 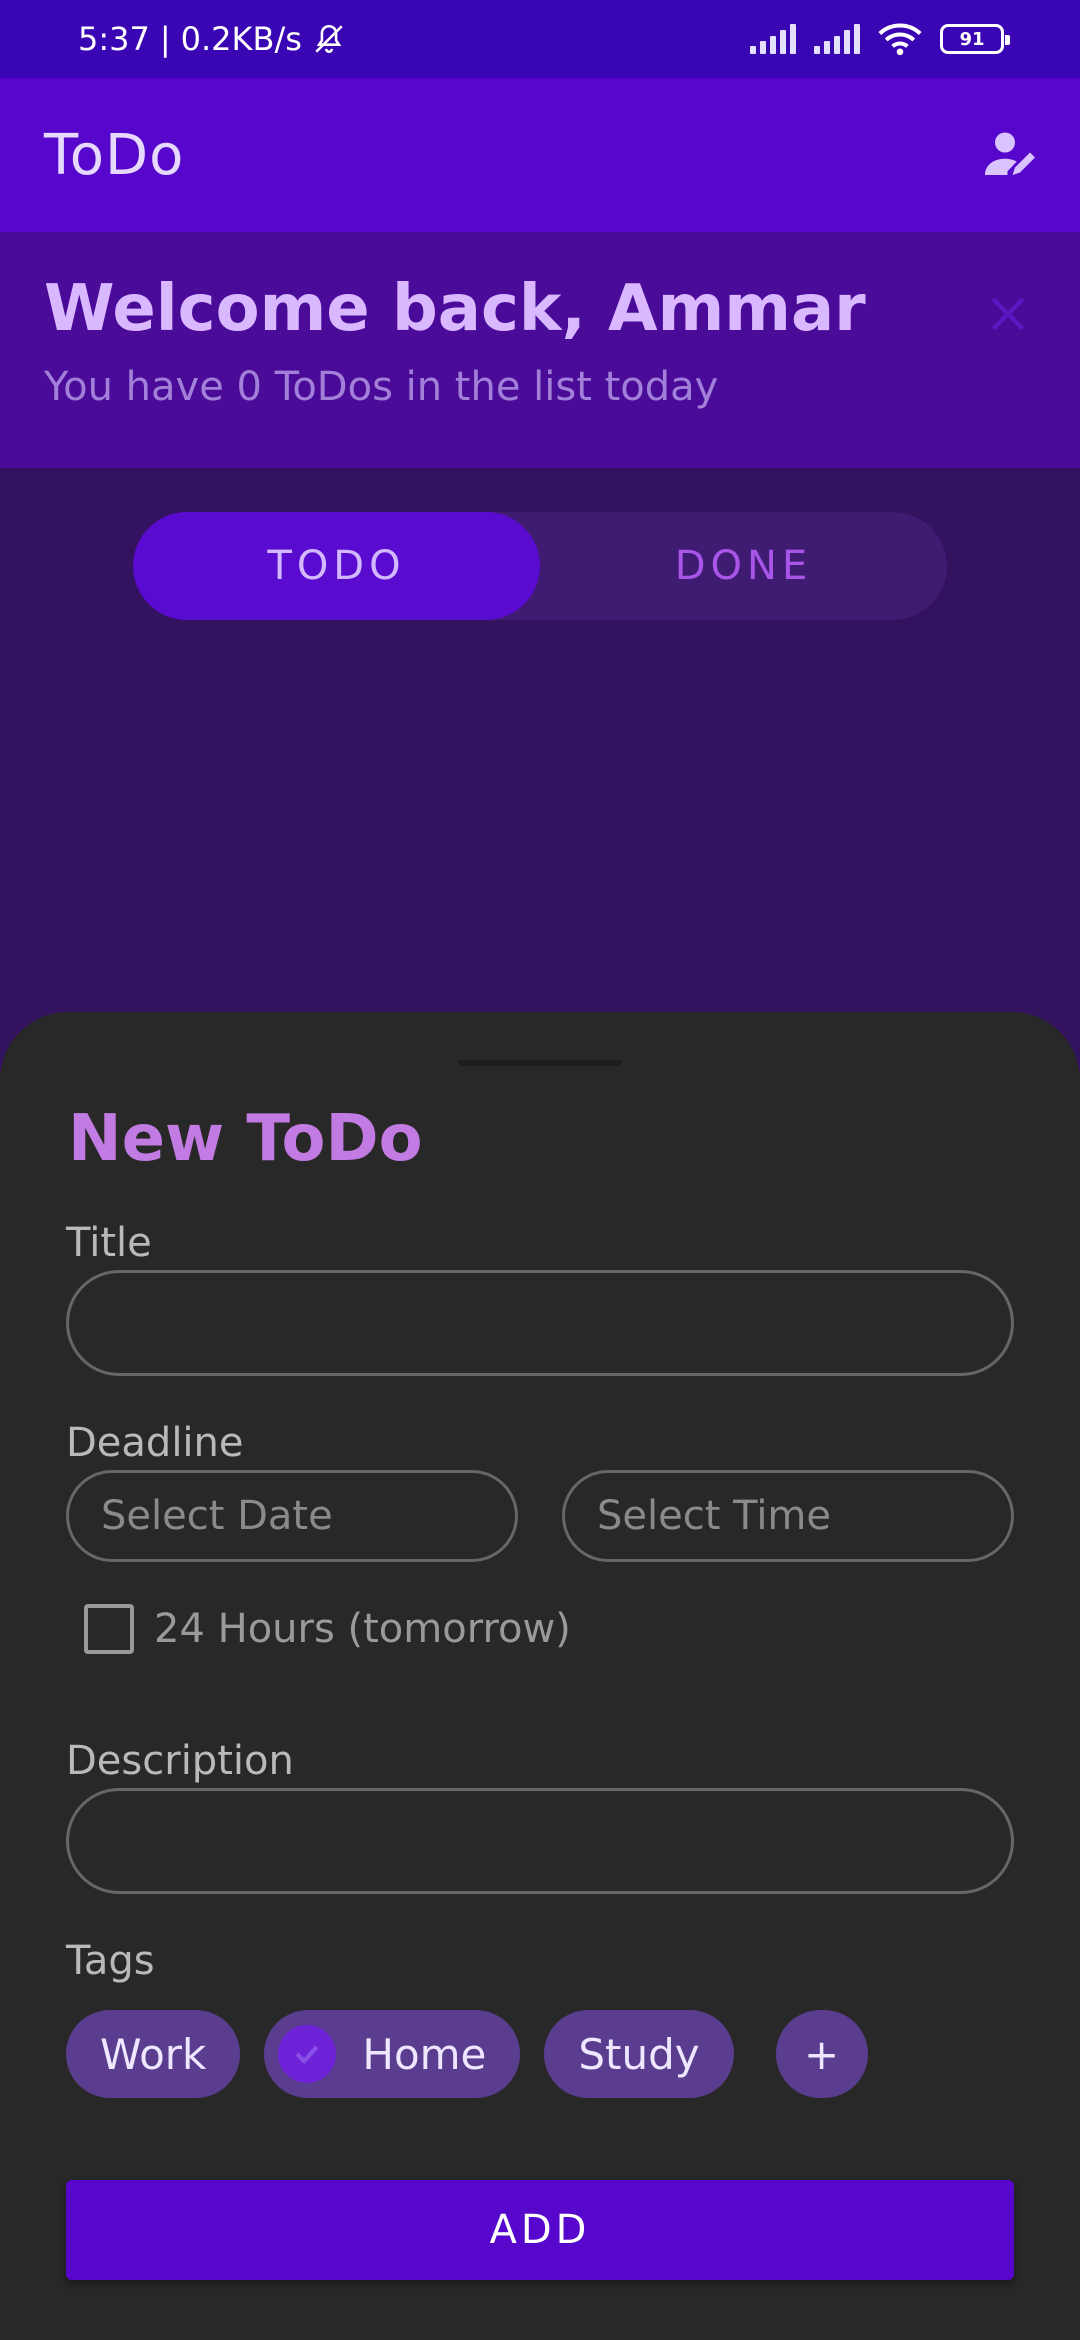 I want to click on status-left: 5:37 | 0.2KB/s, so click(x=212, y=39).